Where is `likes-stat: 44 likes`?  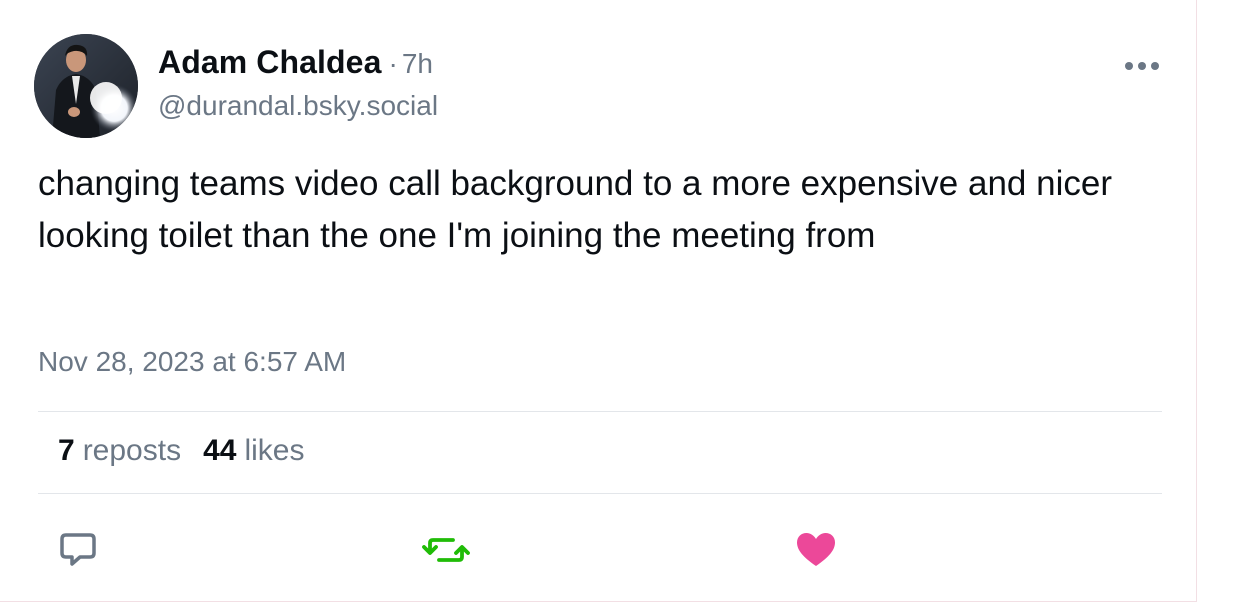 likes-stat: 44 likes is located at coordinates (253, 451).